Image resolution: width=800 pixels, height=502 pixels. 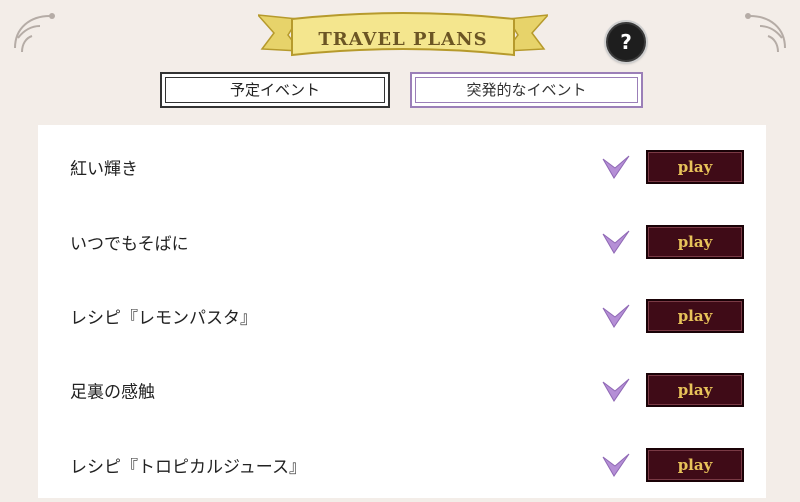 I want to click on tab-label: 突発的なイベント, so click(x=526, y=90).